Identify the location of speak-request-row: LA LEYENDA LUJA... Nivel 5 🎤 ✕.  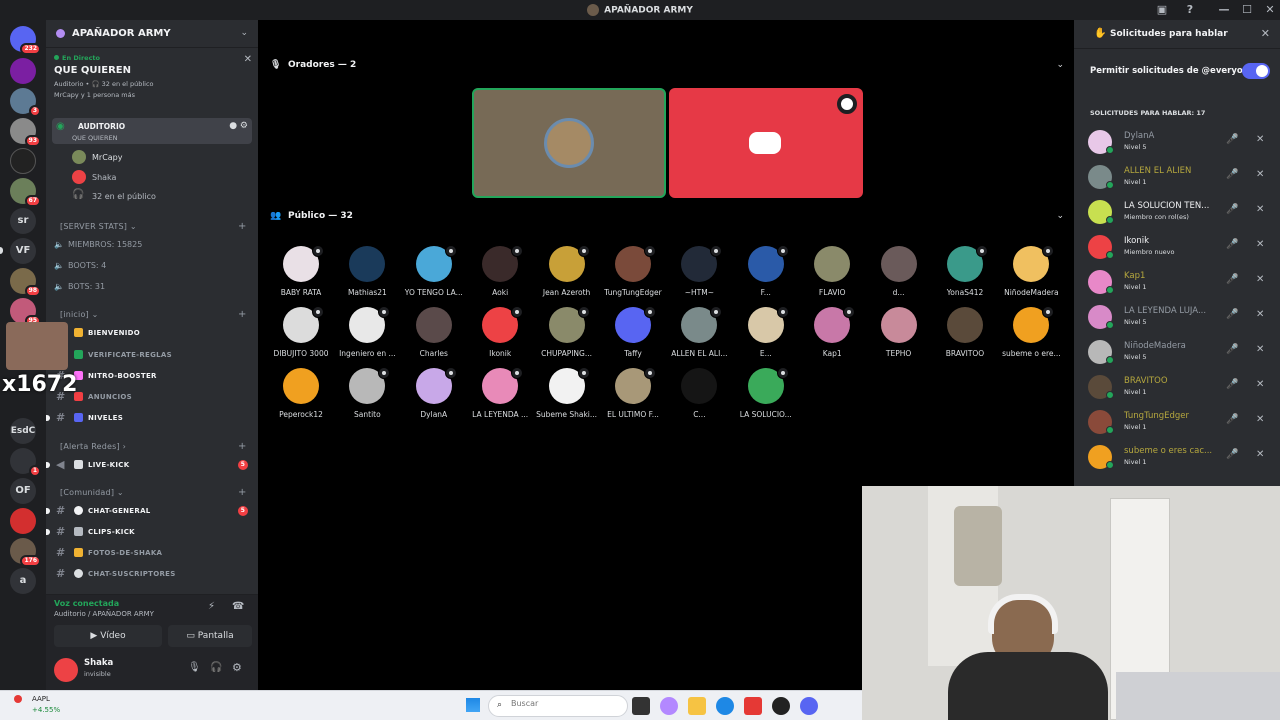
(1177, 320).